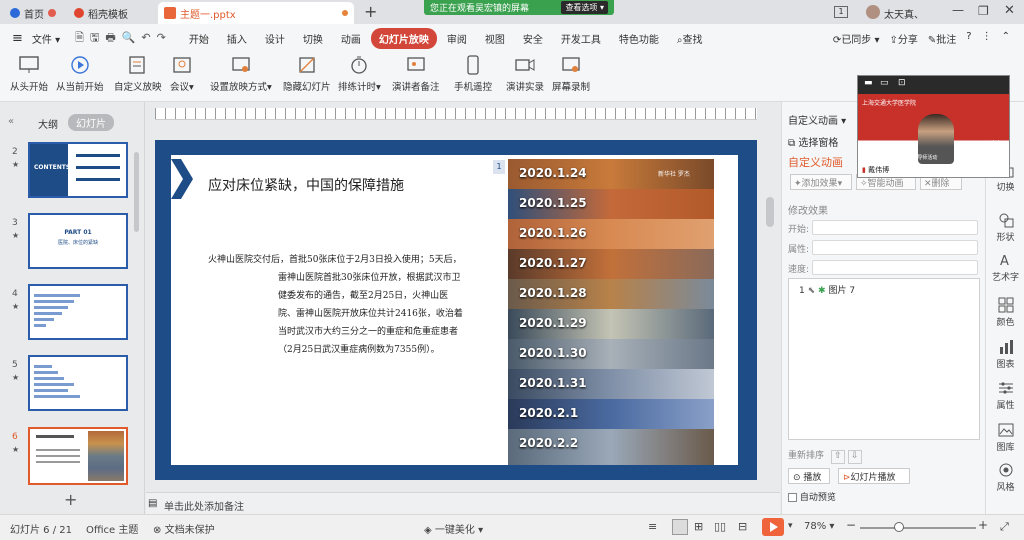  What do you see at coordinates (856, 38) in the screenshot?
I see `sync-button: ⟳已同步 ▾` at bounding box center [856, 38].